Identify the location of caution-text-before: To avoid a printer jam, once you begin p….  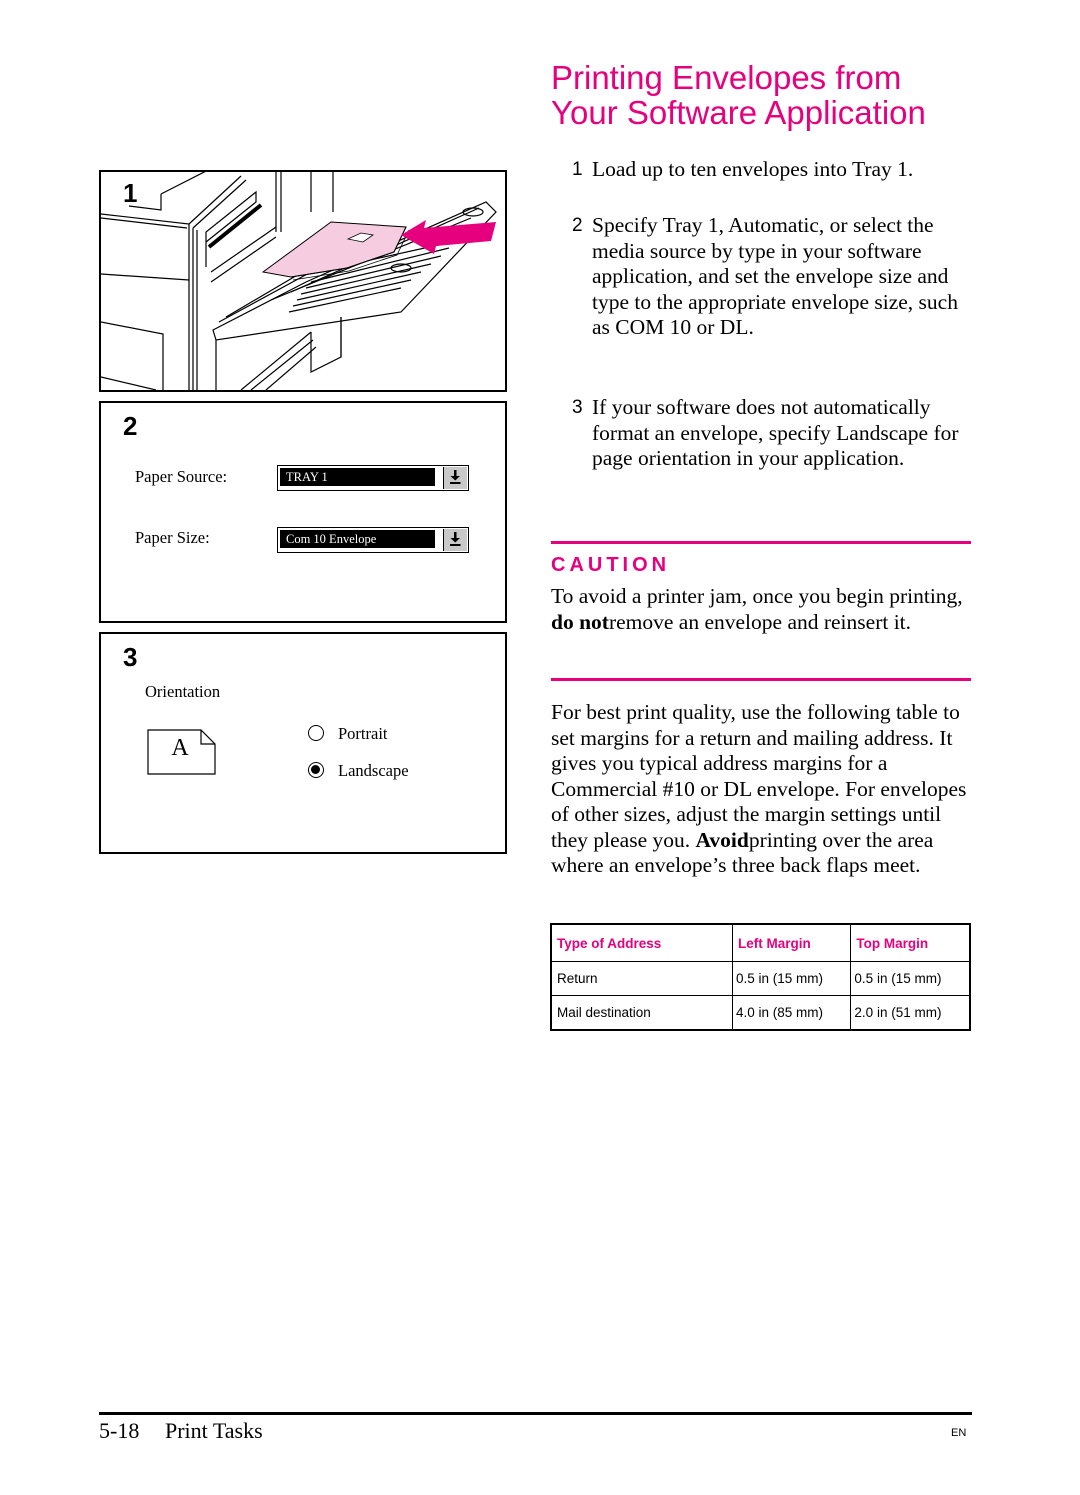
(757, 596).